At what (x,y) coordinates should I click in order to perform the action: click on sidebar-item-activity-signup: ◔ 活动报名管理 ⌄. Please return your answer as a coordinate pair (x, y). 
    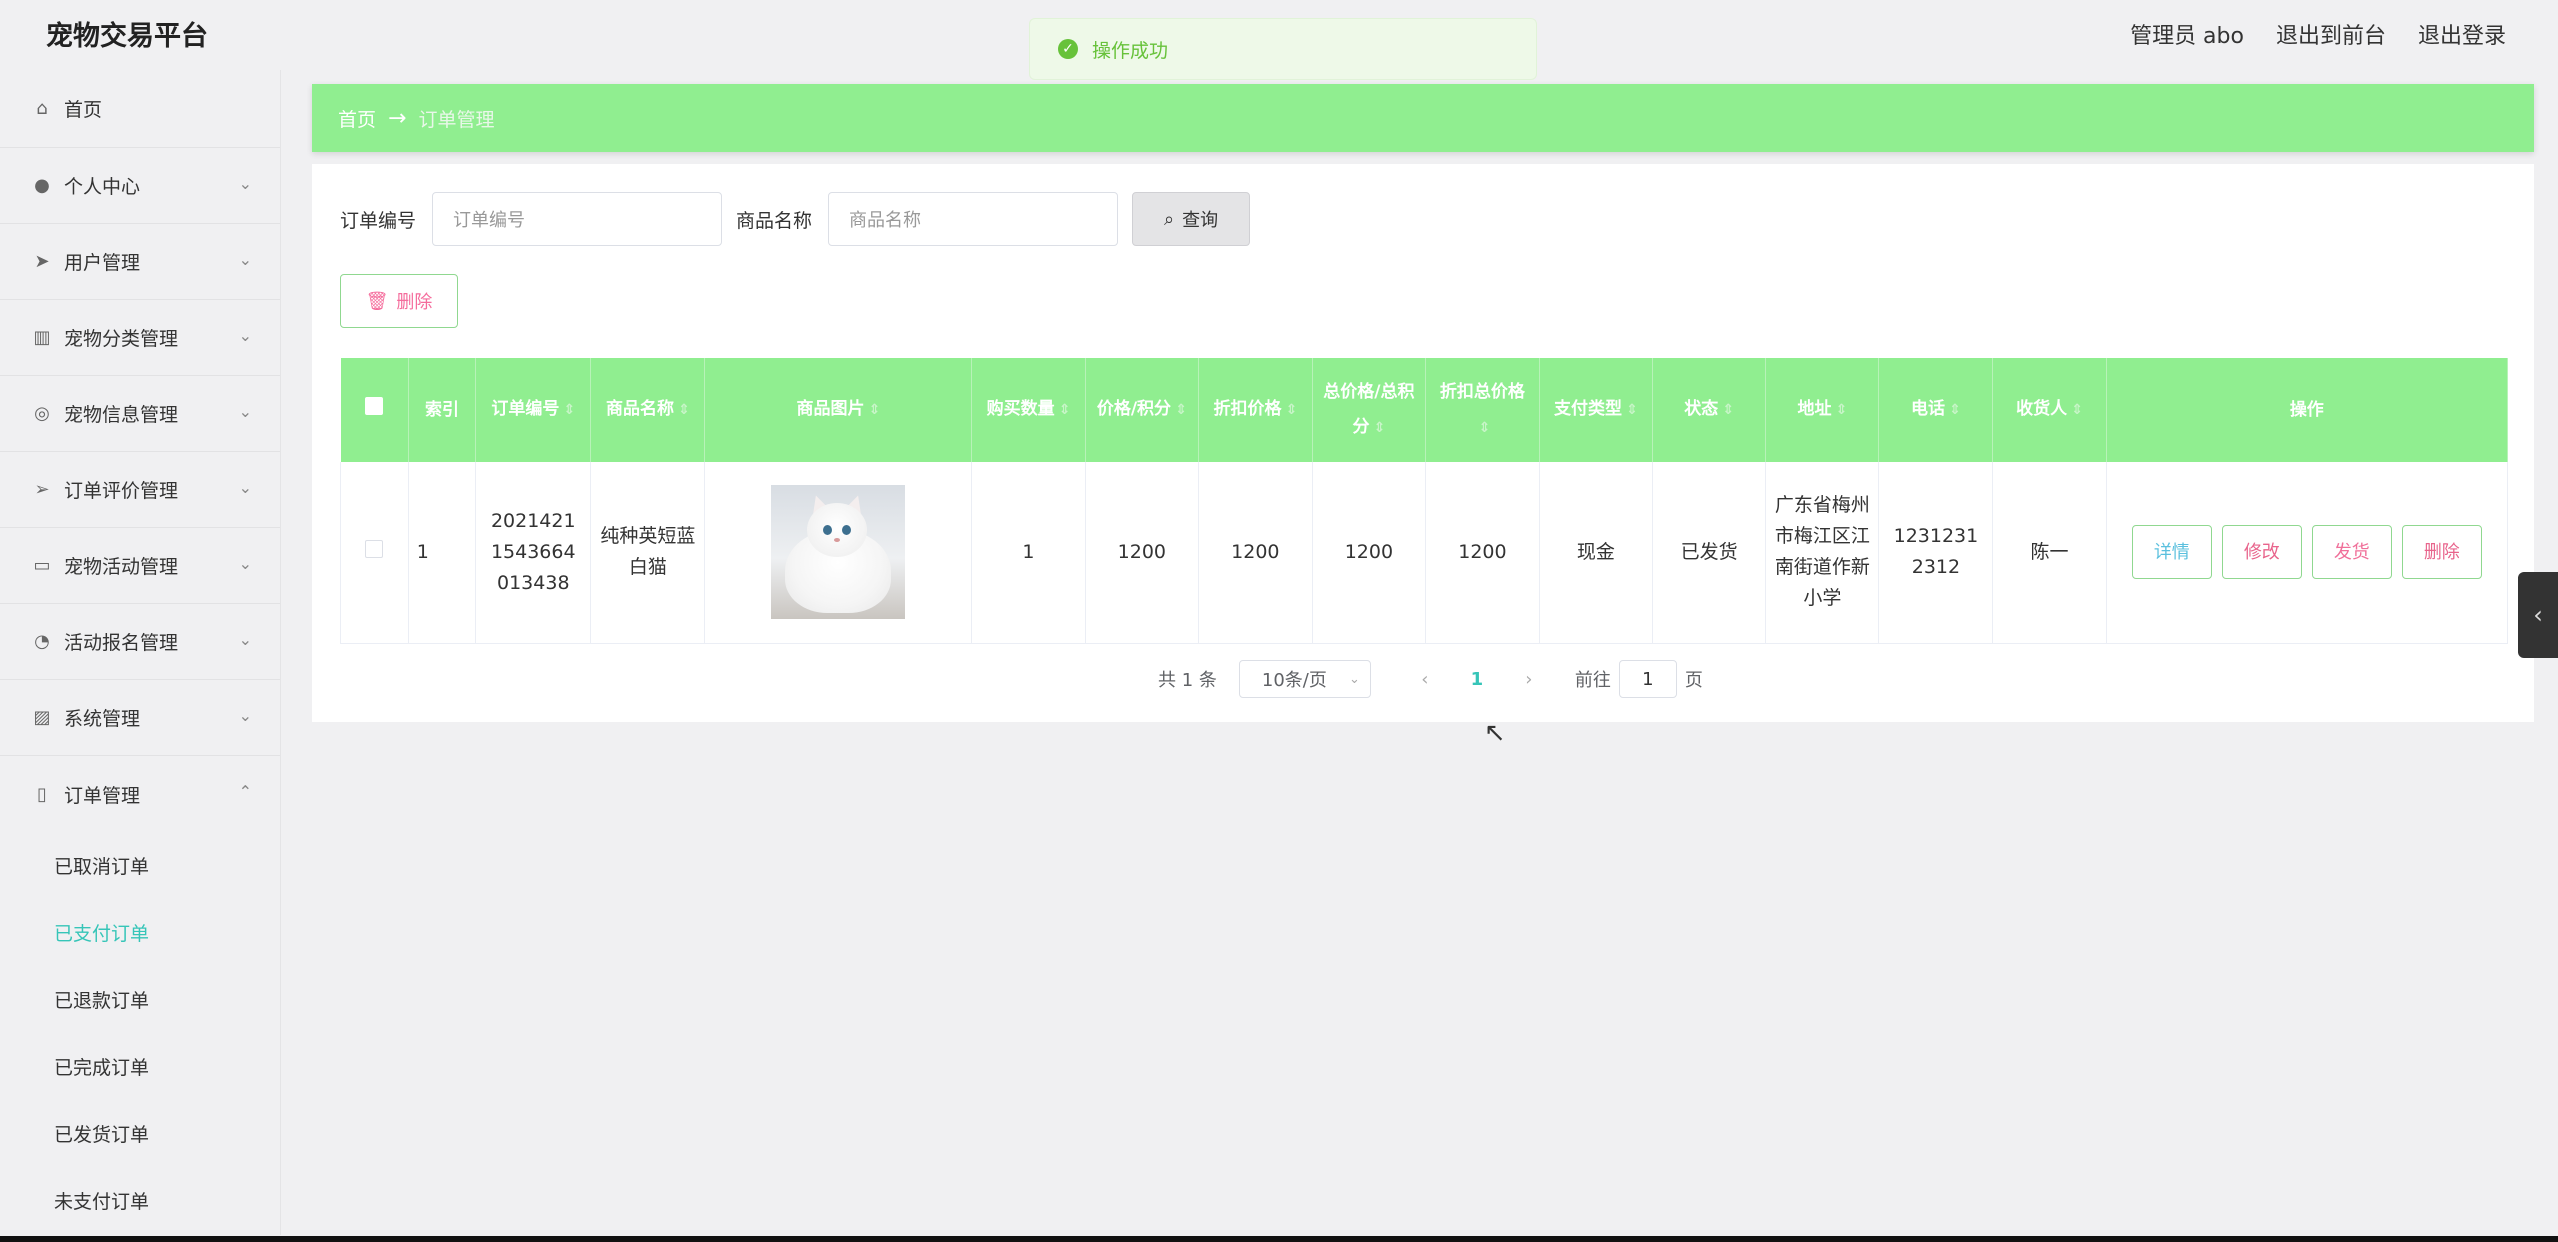
    Looking at the image, I should click on (140, 642).